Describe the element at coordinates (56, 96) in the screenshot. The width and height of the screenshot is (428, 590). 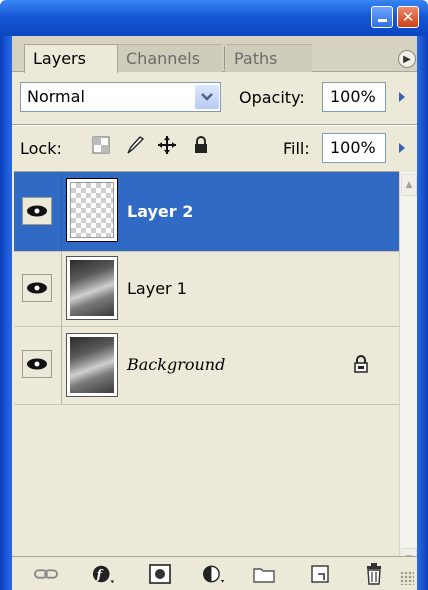
I see `blend-mode-value: Normal` at that location.